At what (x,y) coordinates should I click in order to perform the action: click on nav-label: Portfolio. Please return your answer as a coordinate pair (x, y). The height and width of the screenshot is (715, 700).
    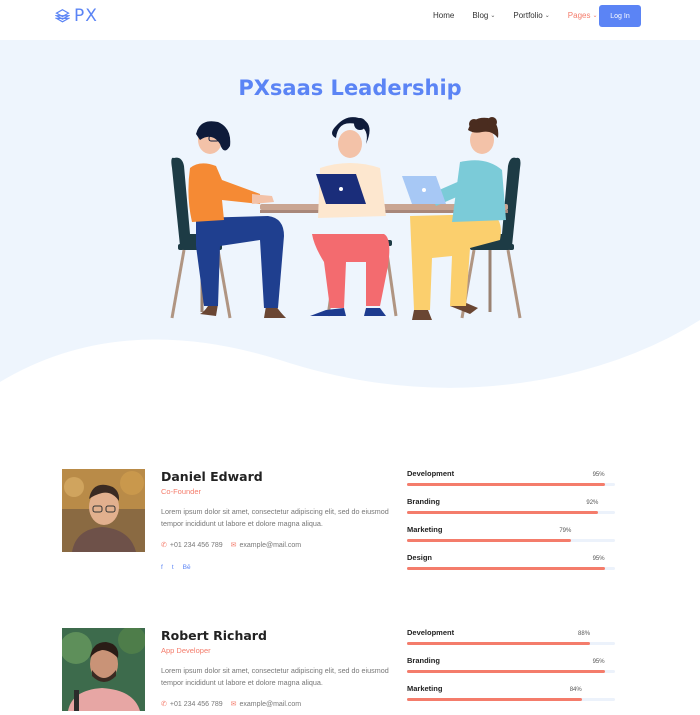
    Looking at the image, I should click on (528, 15).